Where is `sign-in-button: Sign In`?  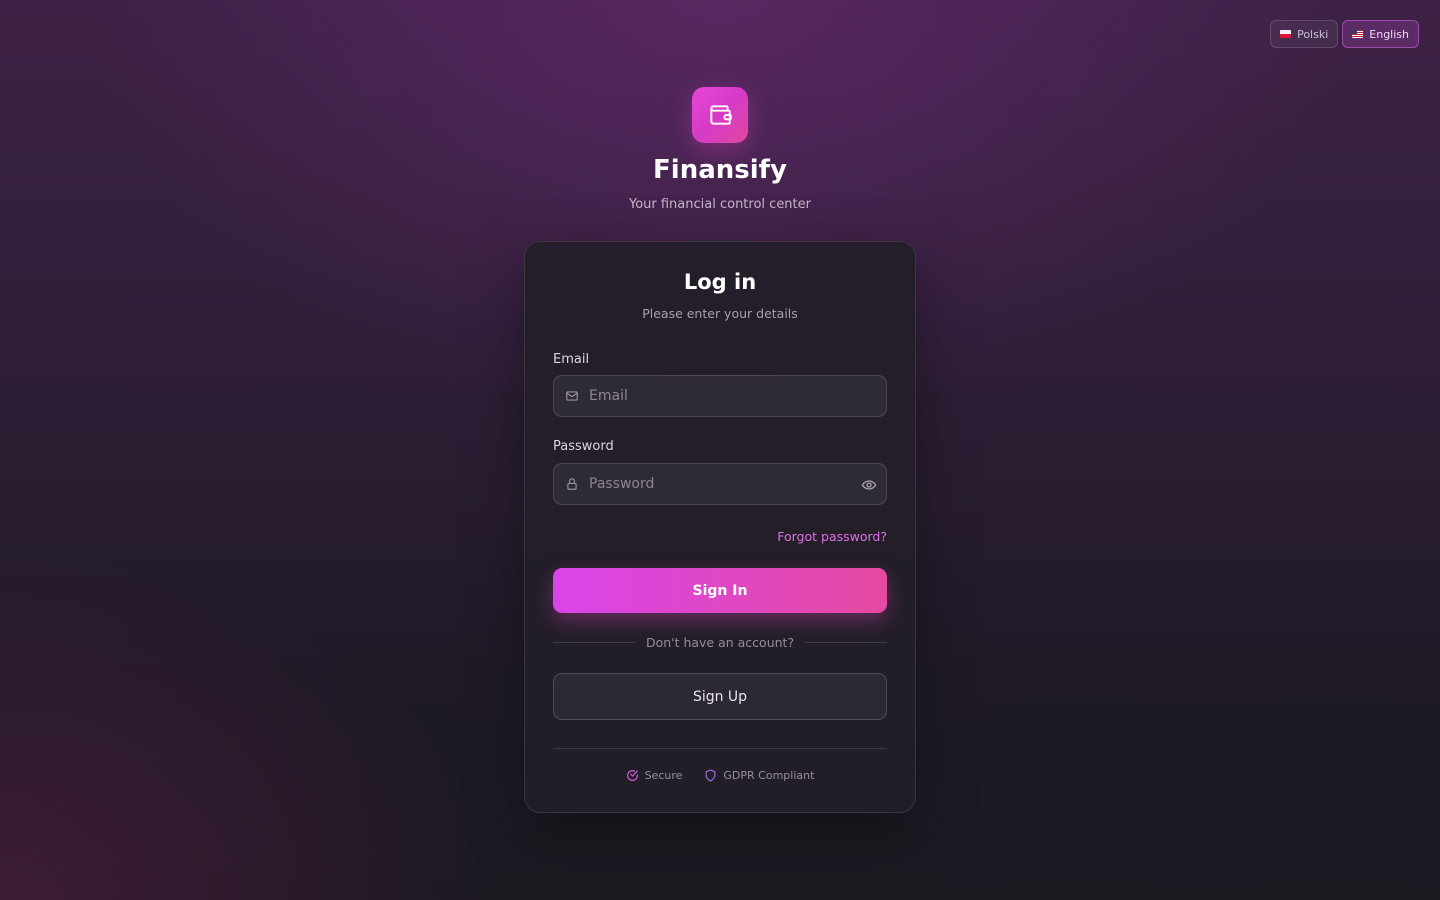 sign-in-button: Sign In is located at coordinates (720, 590).